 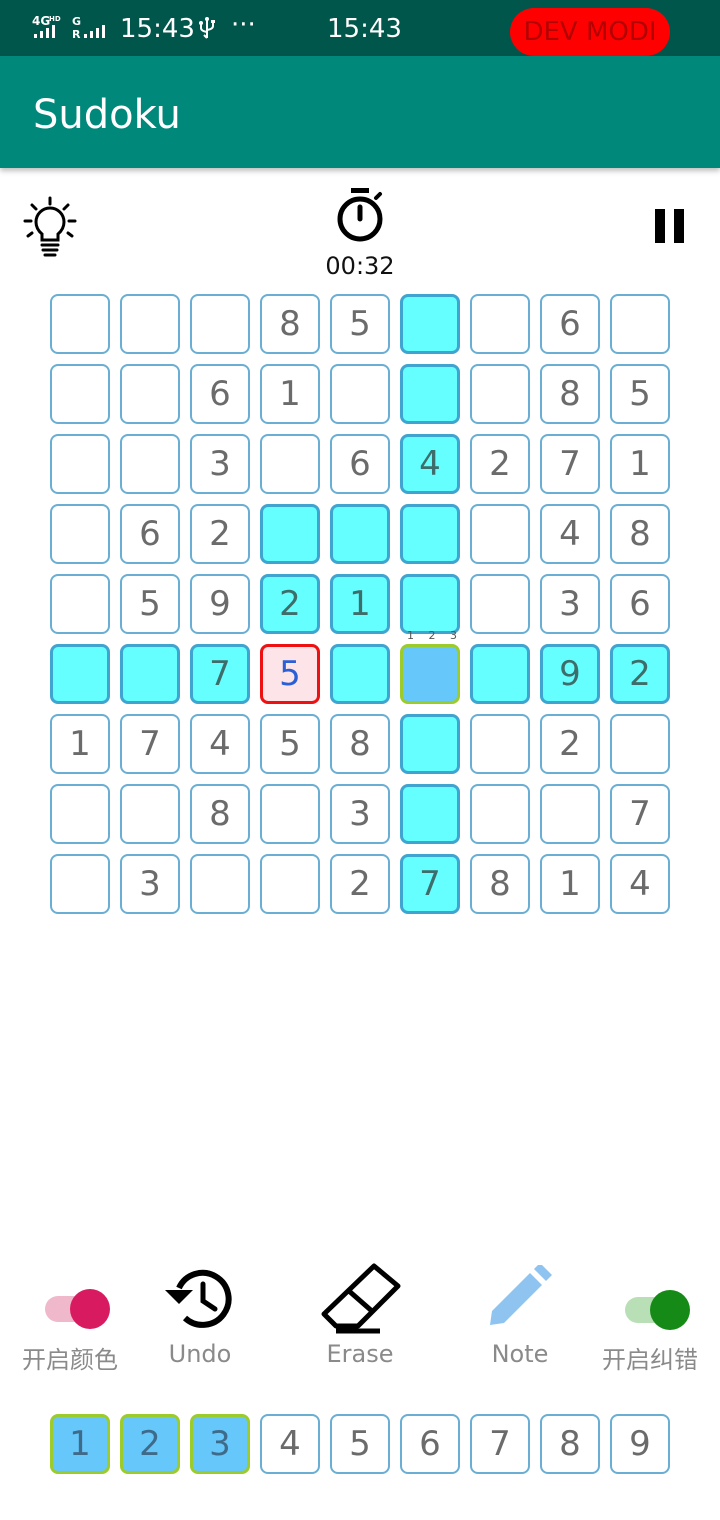 What do you see at coordinates (150, 394) in the screenshot?
I see `board-cell-r2-c2` at bounding box center [150, 394].